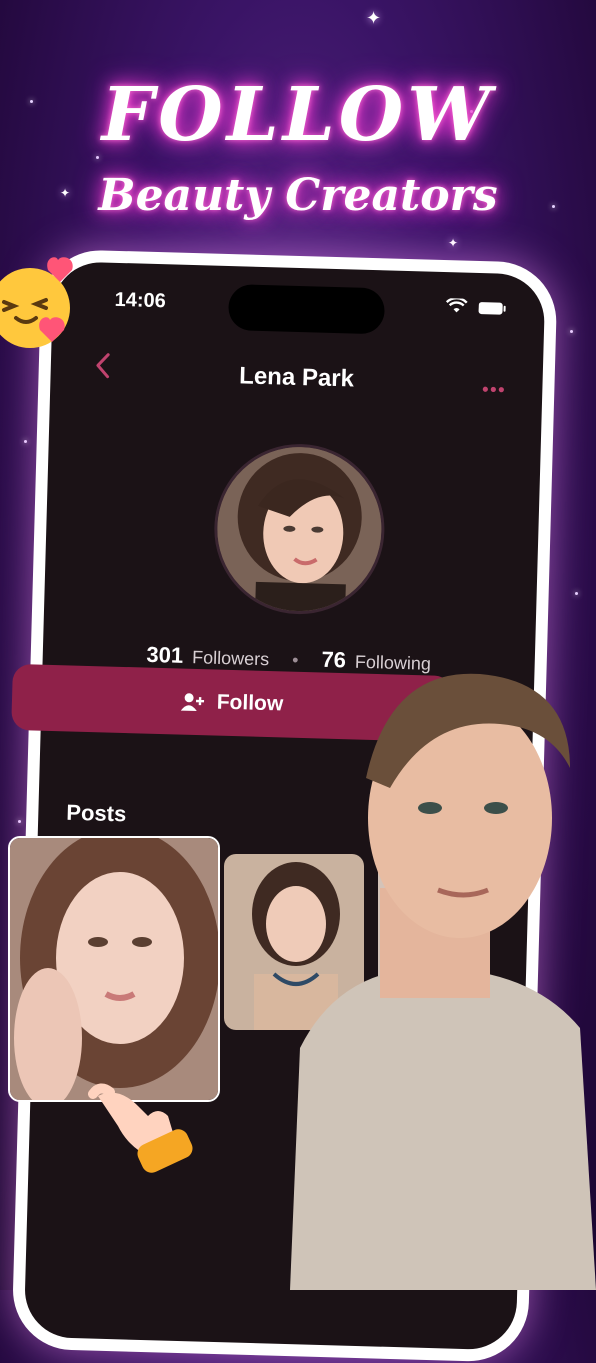  I want to click on add-user-icon, so click(192, 702).